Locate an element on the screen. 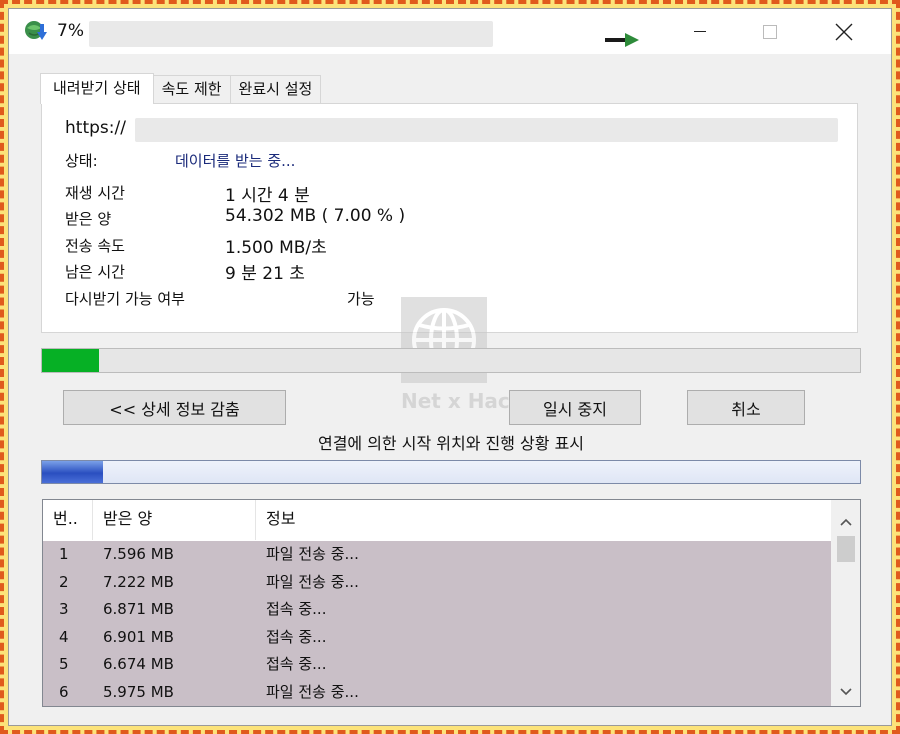 This screenshot has height=734, width=900. row-size: 6.901 MB is located at coordinates (138, 636).